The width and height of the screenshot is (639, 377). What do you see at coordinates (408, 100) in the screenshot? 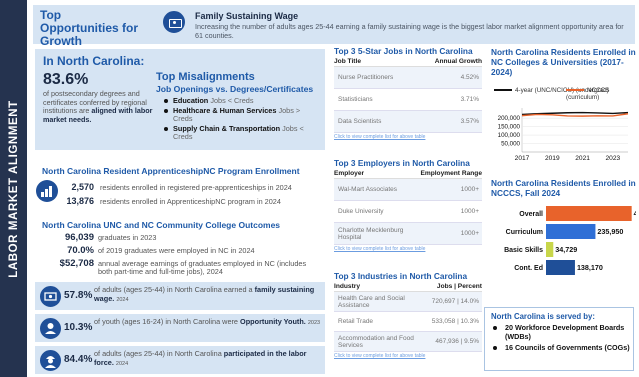
I see `table-row: Statisticians 3.71%` at bounding box center [408, 100].